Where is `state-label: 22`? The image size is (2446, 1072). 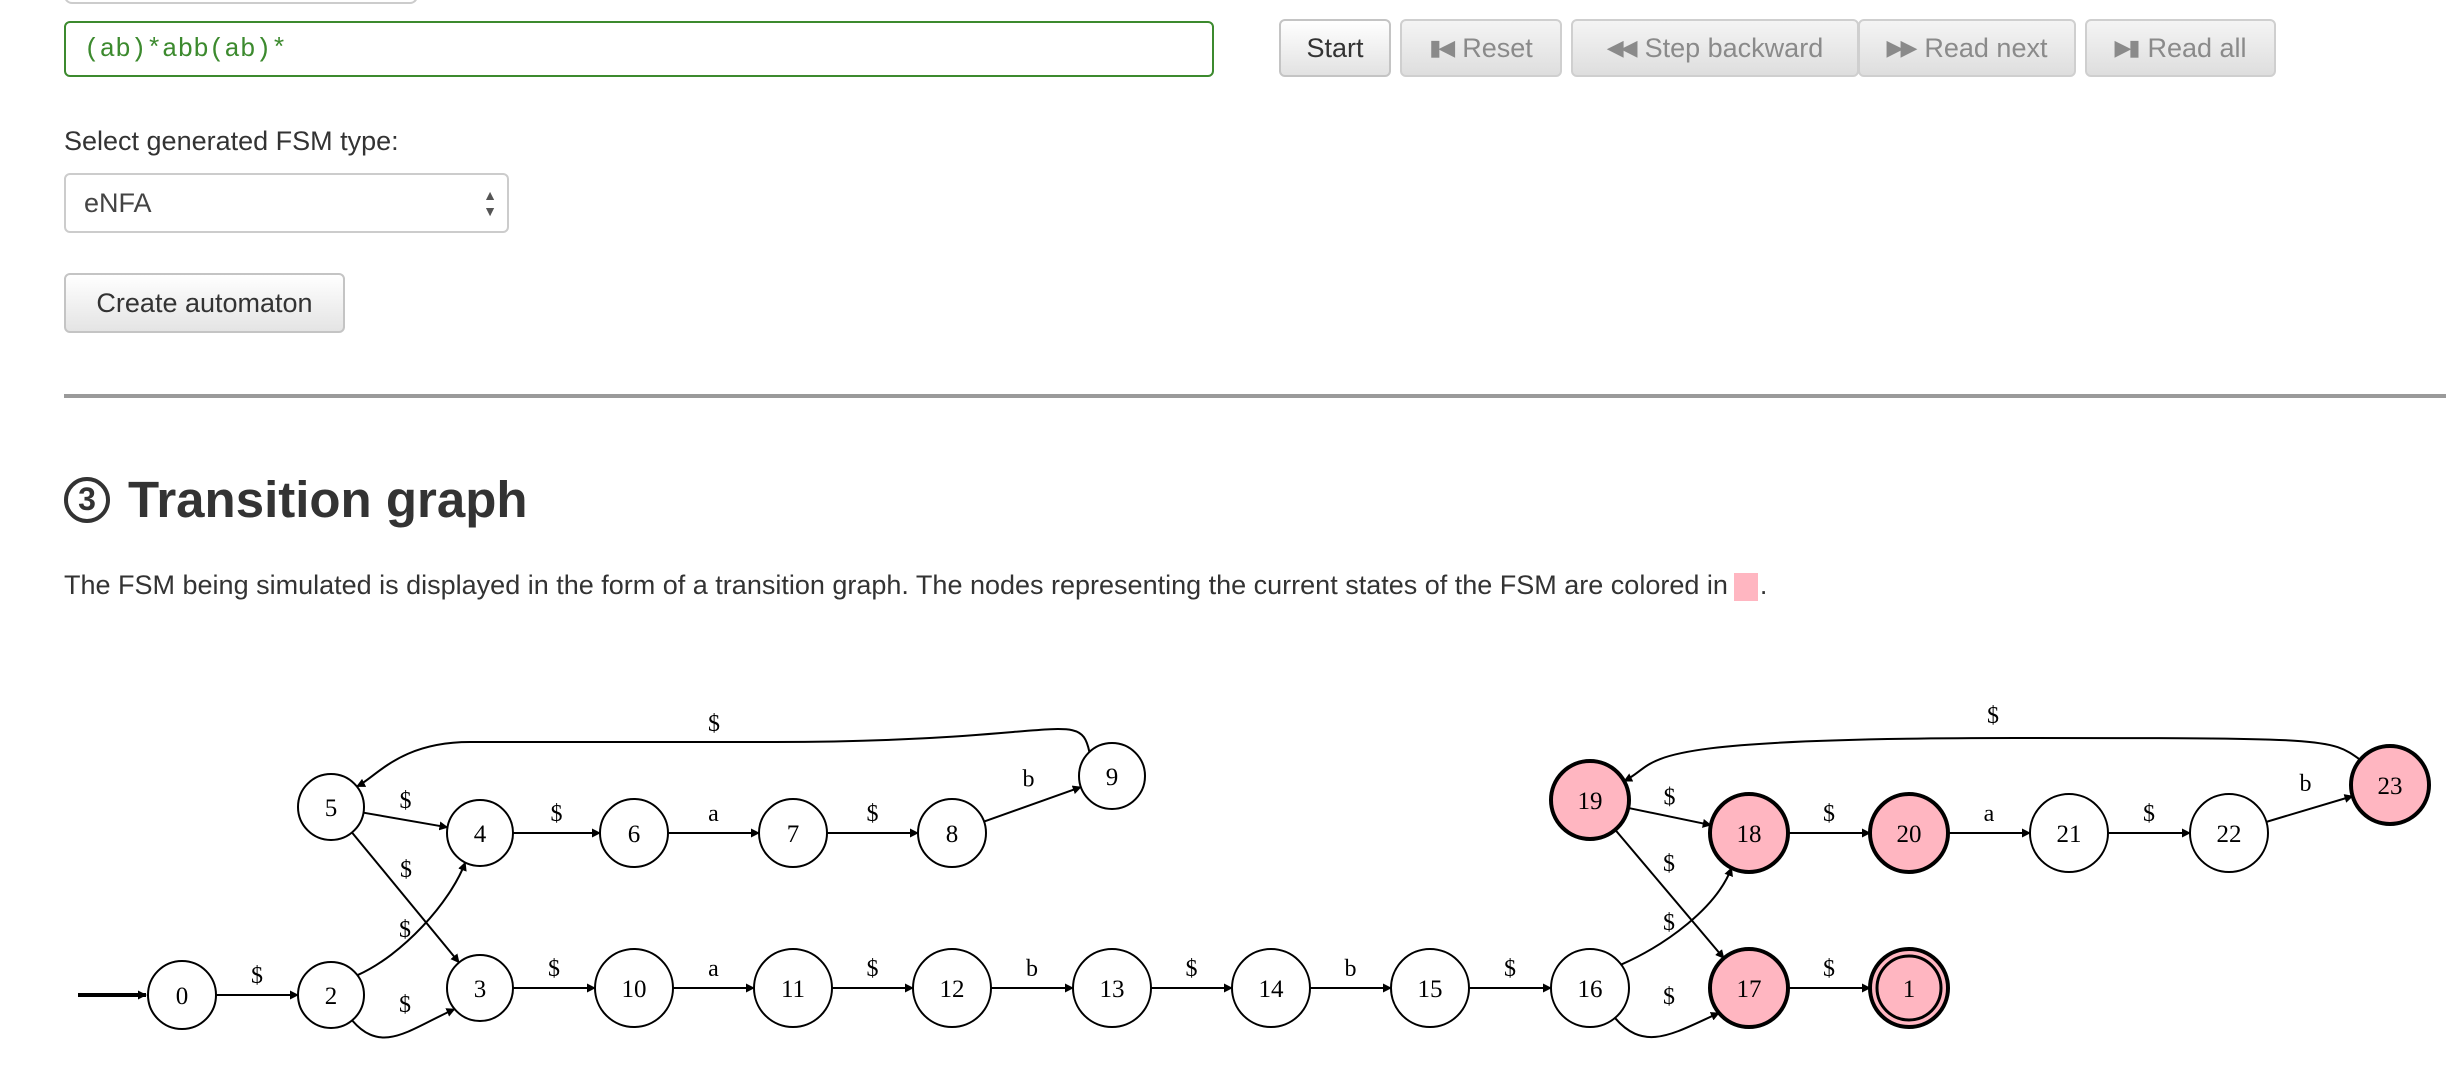 state-label: 22 is located at coordinates (2229, 834).